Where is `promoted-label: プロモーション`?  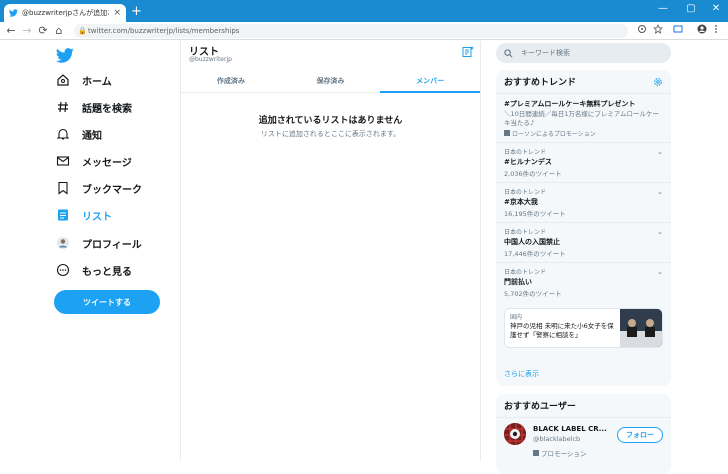 promoted-label: プロモーション is located at coordinates (559, 453).